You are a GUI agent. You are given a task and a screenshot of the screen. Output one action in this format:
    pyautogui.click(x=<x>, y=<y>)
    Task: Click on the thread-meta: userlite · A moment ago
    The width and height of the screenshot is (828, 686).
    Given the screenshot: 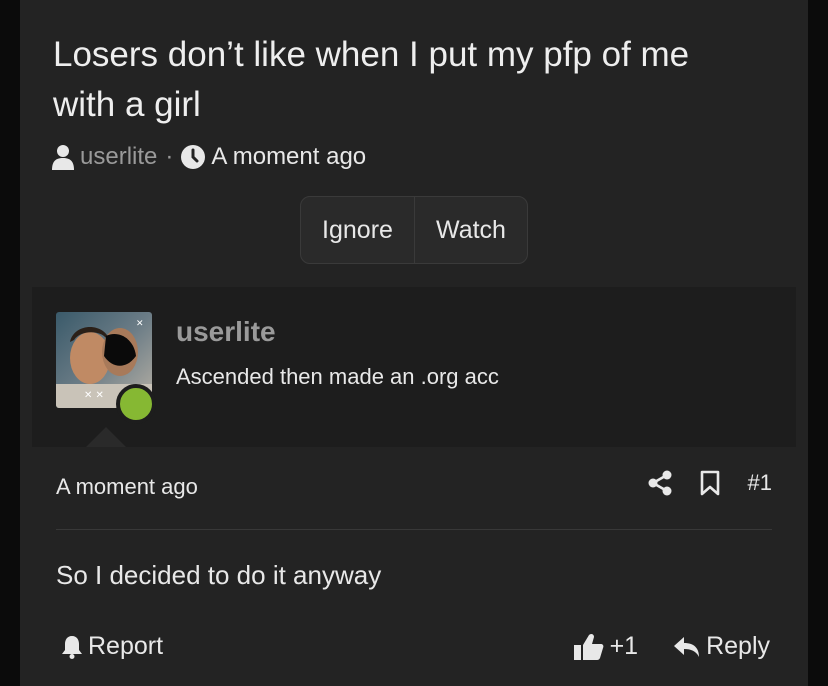 What is the action you would take?
    pyautogui.click(x=209, y=157)
    